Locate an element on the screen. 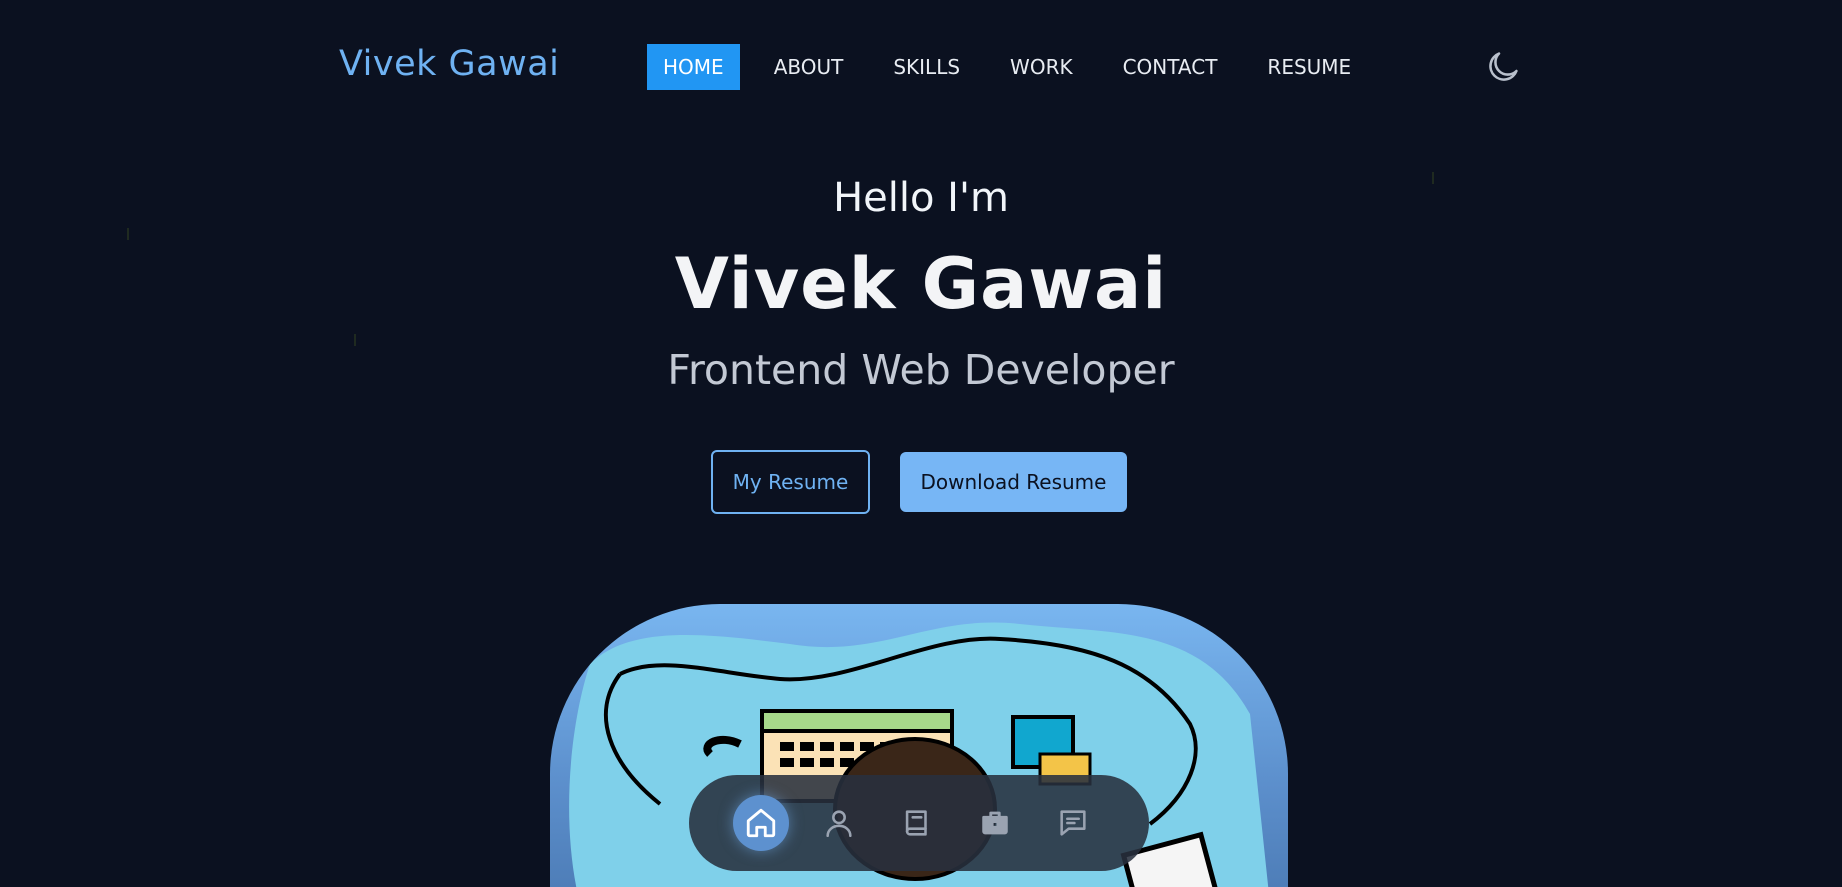  dock-item-about is located at coordinates (839, 823).